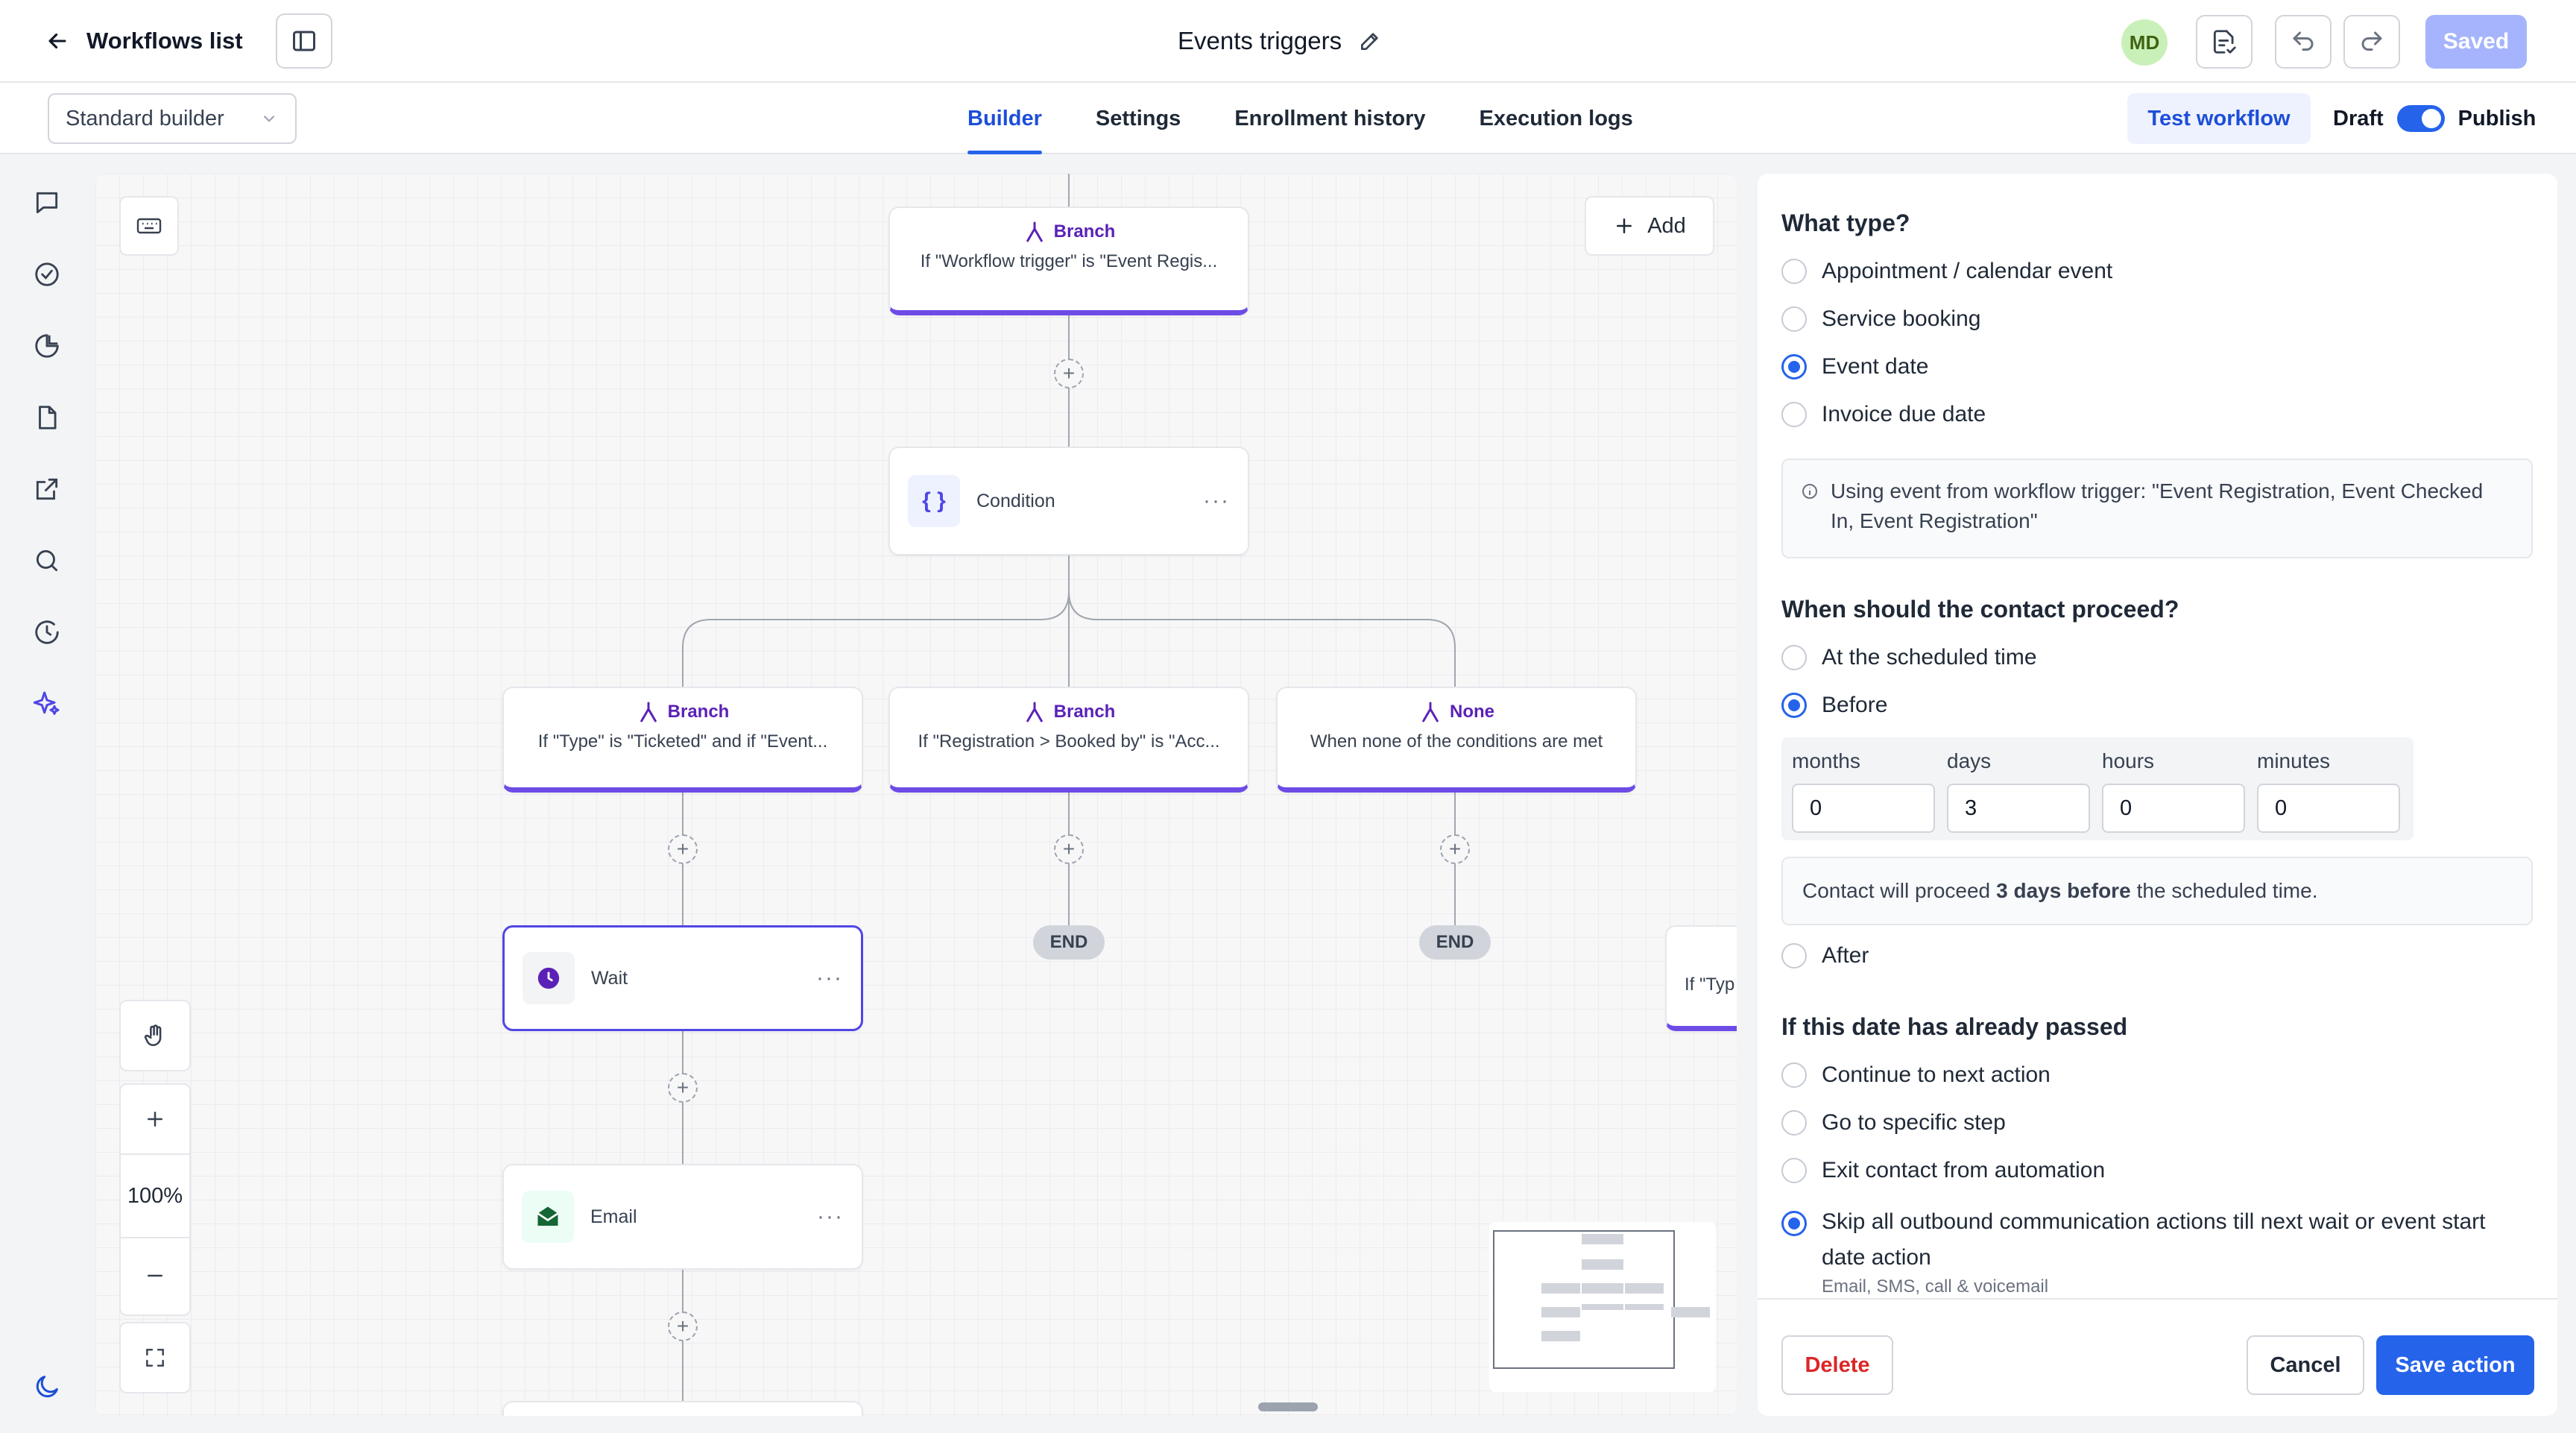 This screenshot has height=1433, width=2576. I want to click on zoom-level: 100%, so click(155, 1196).